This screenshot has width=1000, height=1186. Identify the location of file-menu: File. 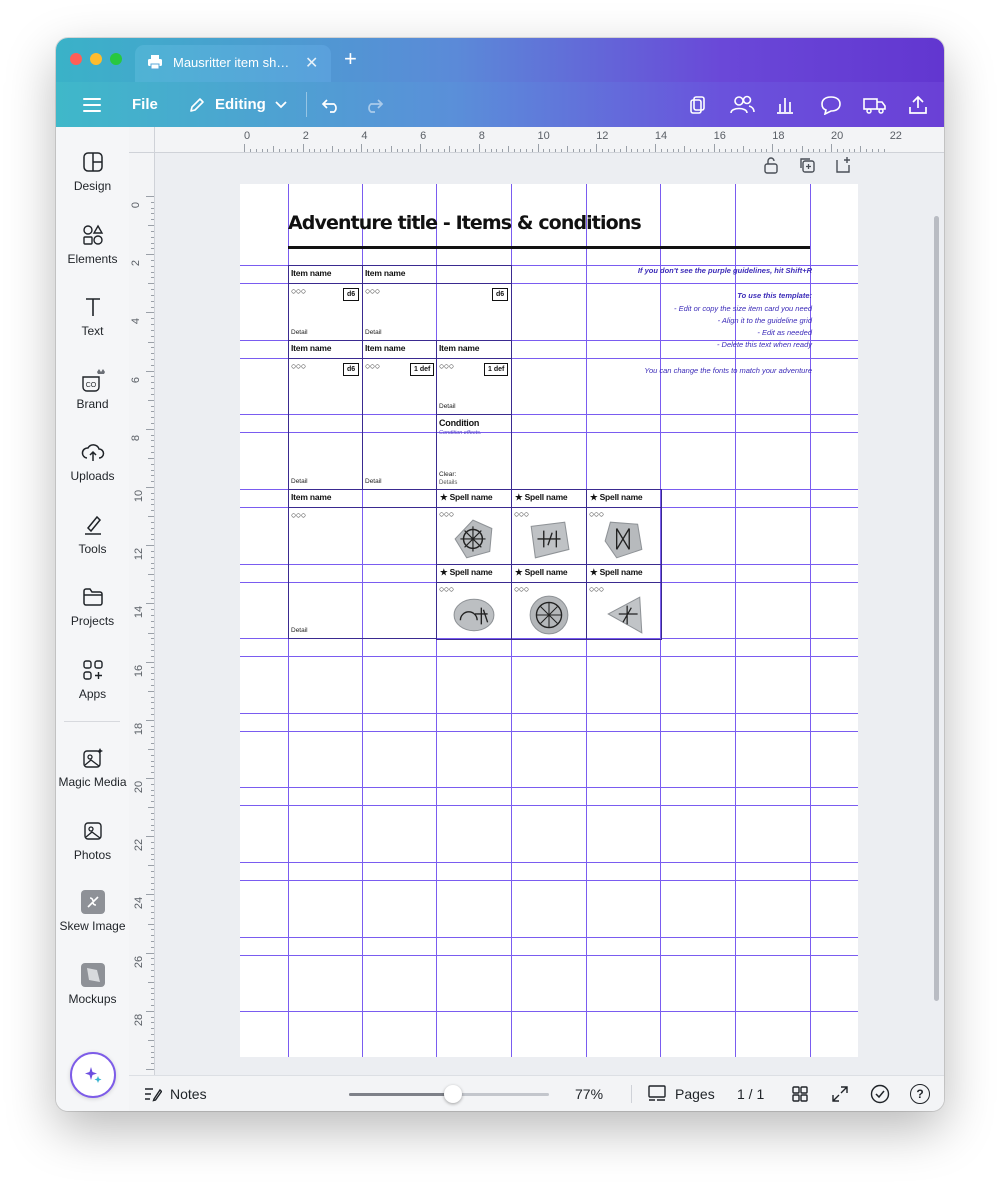
(145, 104).